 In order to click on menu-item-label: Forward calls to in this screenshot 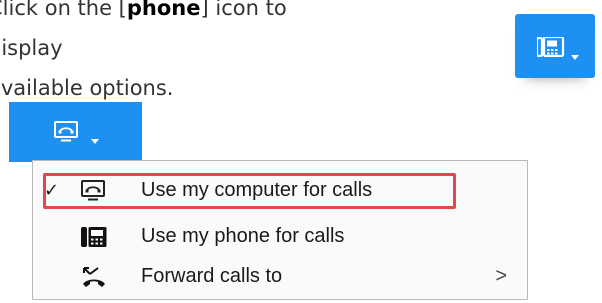, I will do `click(212, 276)`.